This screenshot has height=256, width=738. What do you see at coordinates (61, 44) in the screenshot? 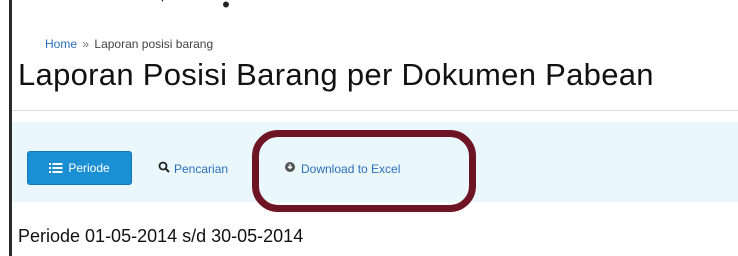
I see `breadcrumb-home-link: Home` at bounding box center [61, 44].